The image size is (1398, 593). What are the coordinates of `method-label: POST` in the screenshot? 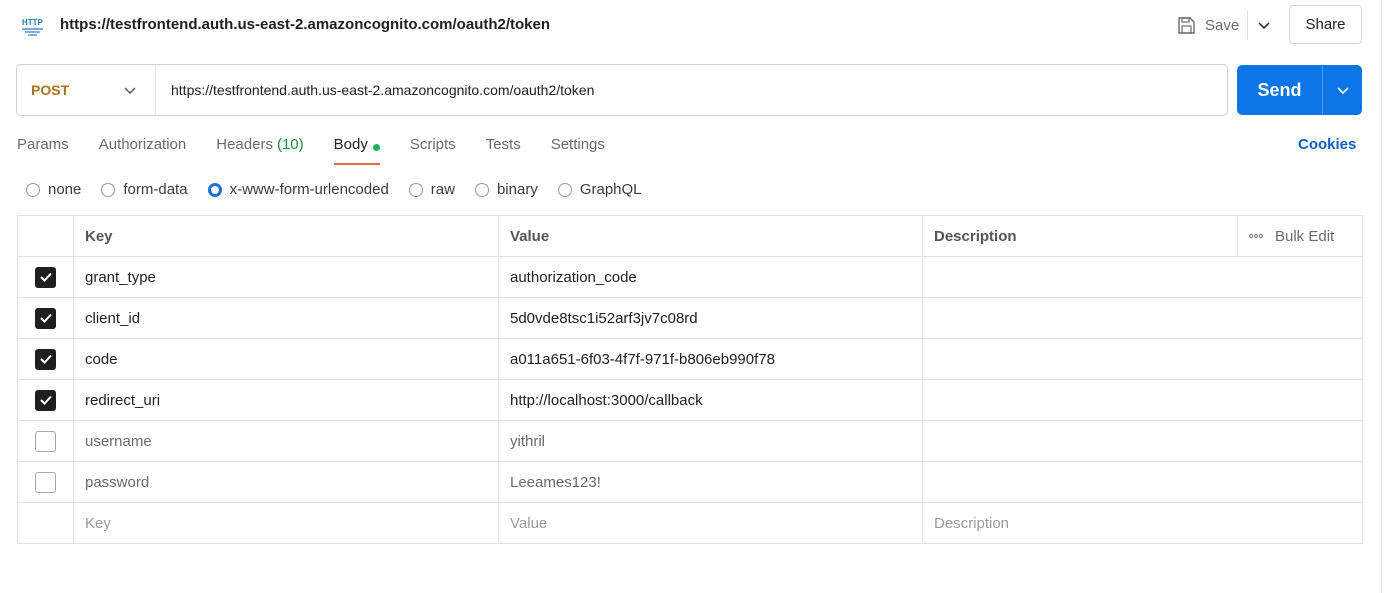 It's located at (50, 90).